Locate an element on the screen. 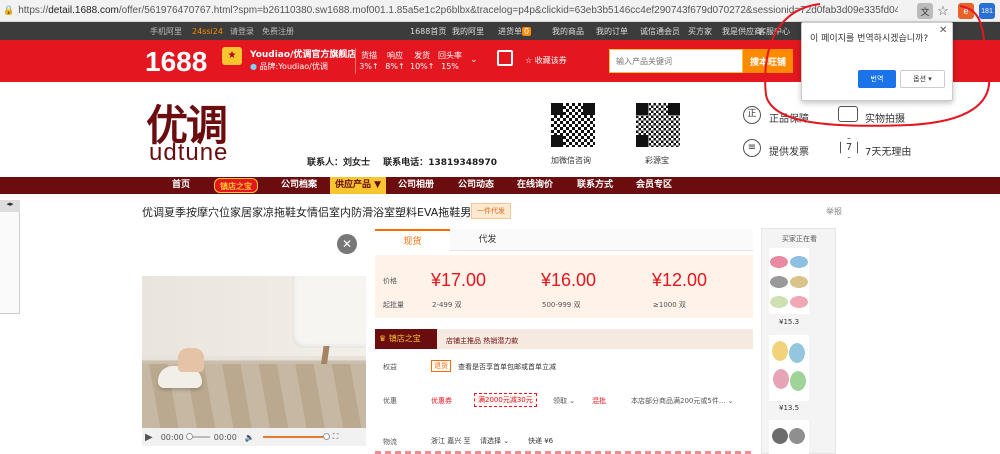  coupon-value: 满2000元减30元 is located at coordinates (505, 400).